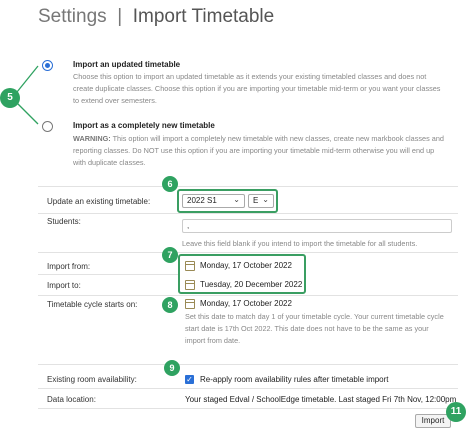 Image resolution: width=474 pixels, height=440 pixels. I want to click on label-import-from: Import from:, so click(69, 266).